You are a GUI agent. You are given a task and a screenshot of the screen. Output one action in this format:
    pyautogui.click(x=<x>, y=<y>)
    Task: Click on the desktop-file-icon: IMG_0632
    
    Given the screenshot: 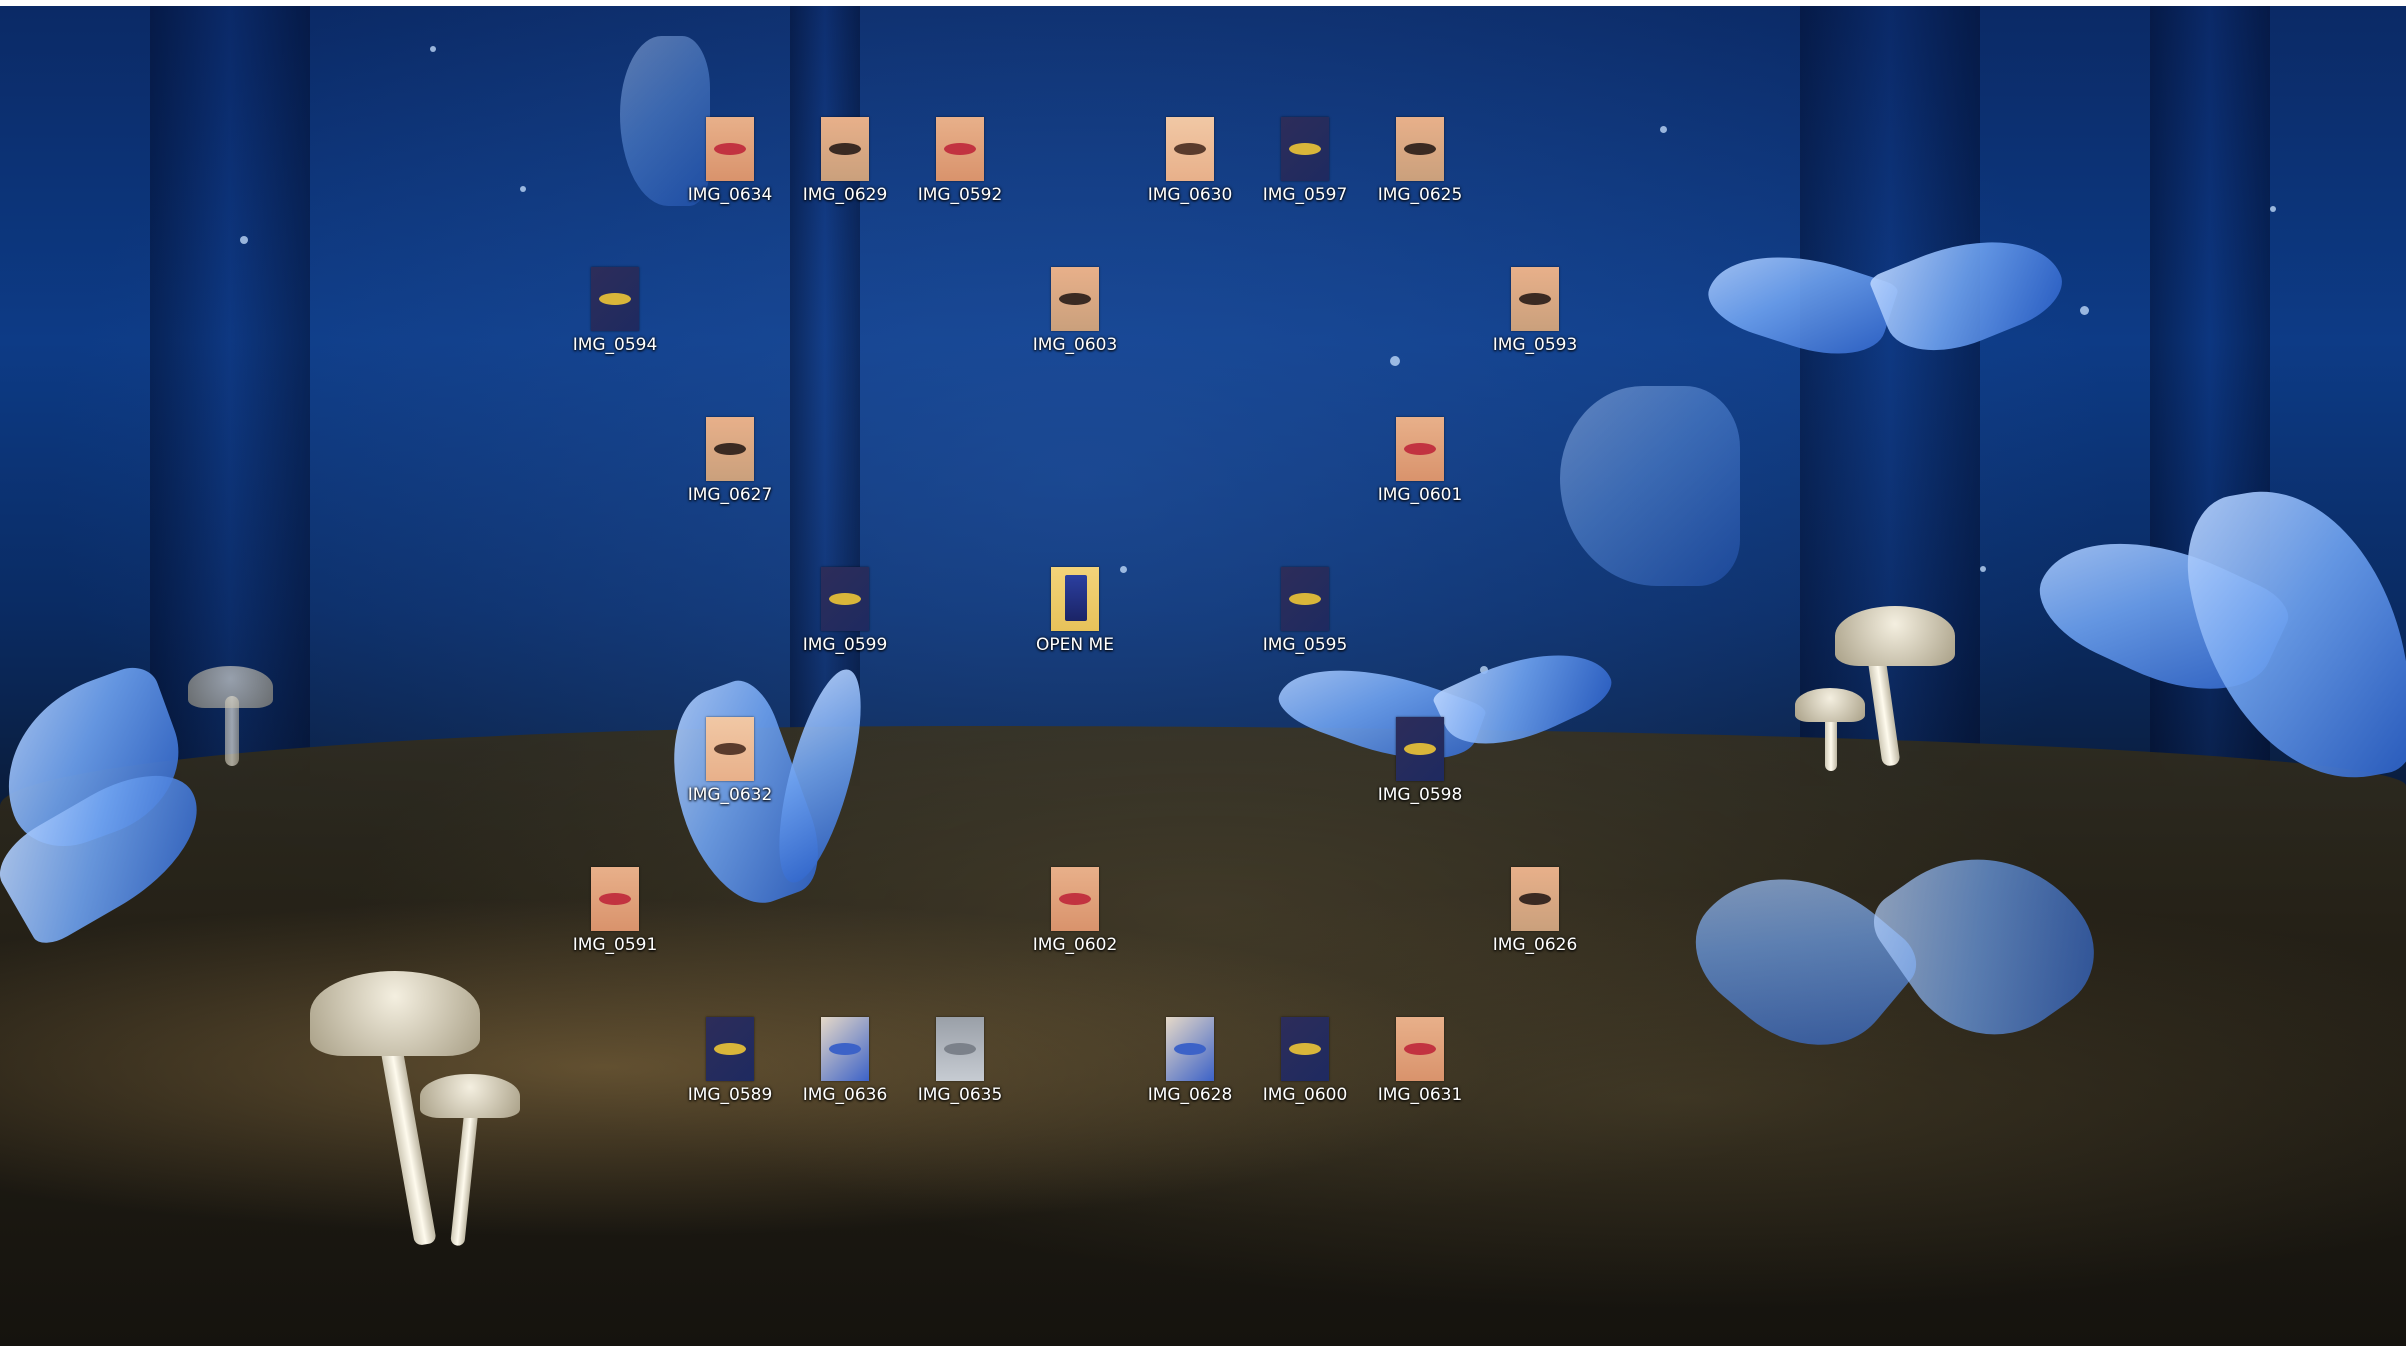 What is the action you would take?
    pyautogui.click(x=730, y=765)
    